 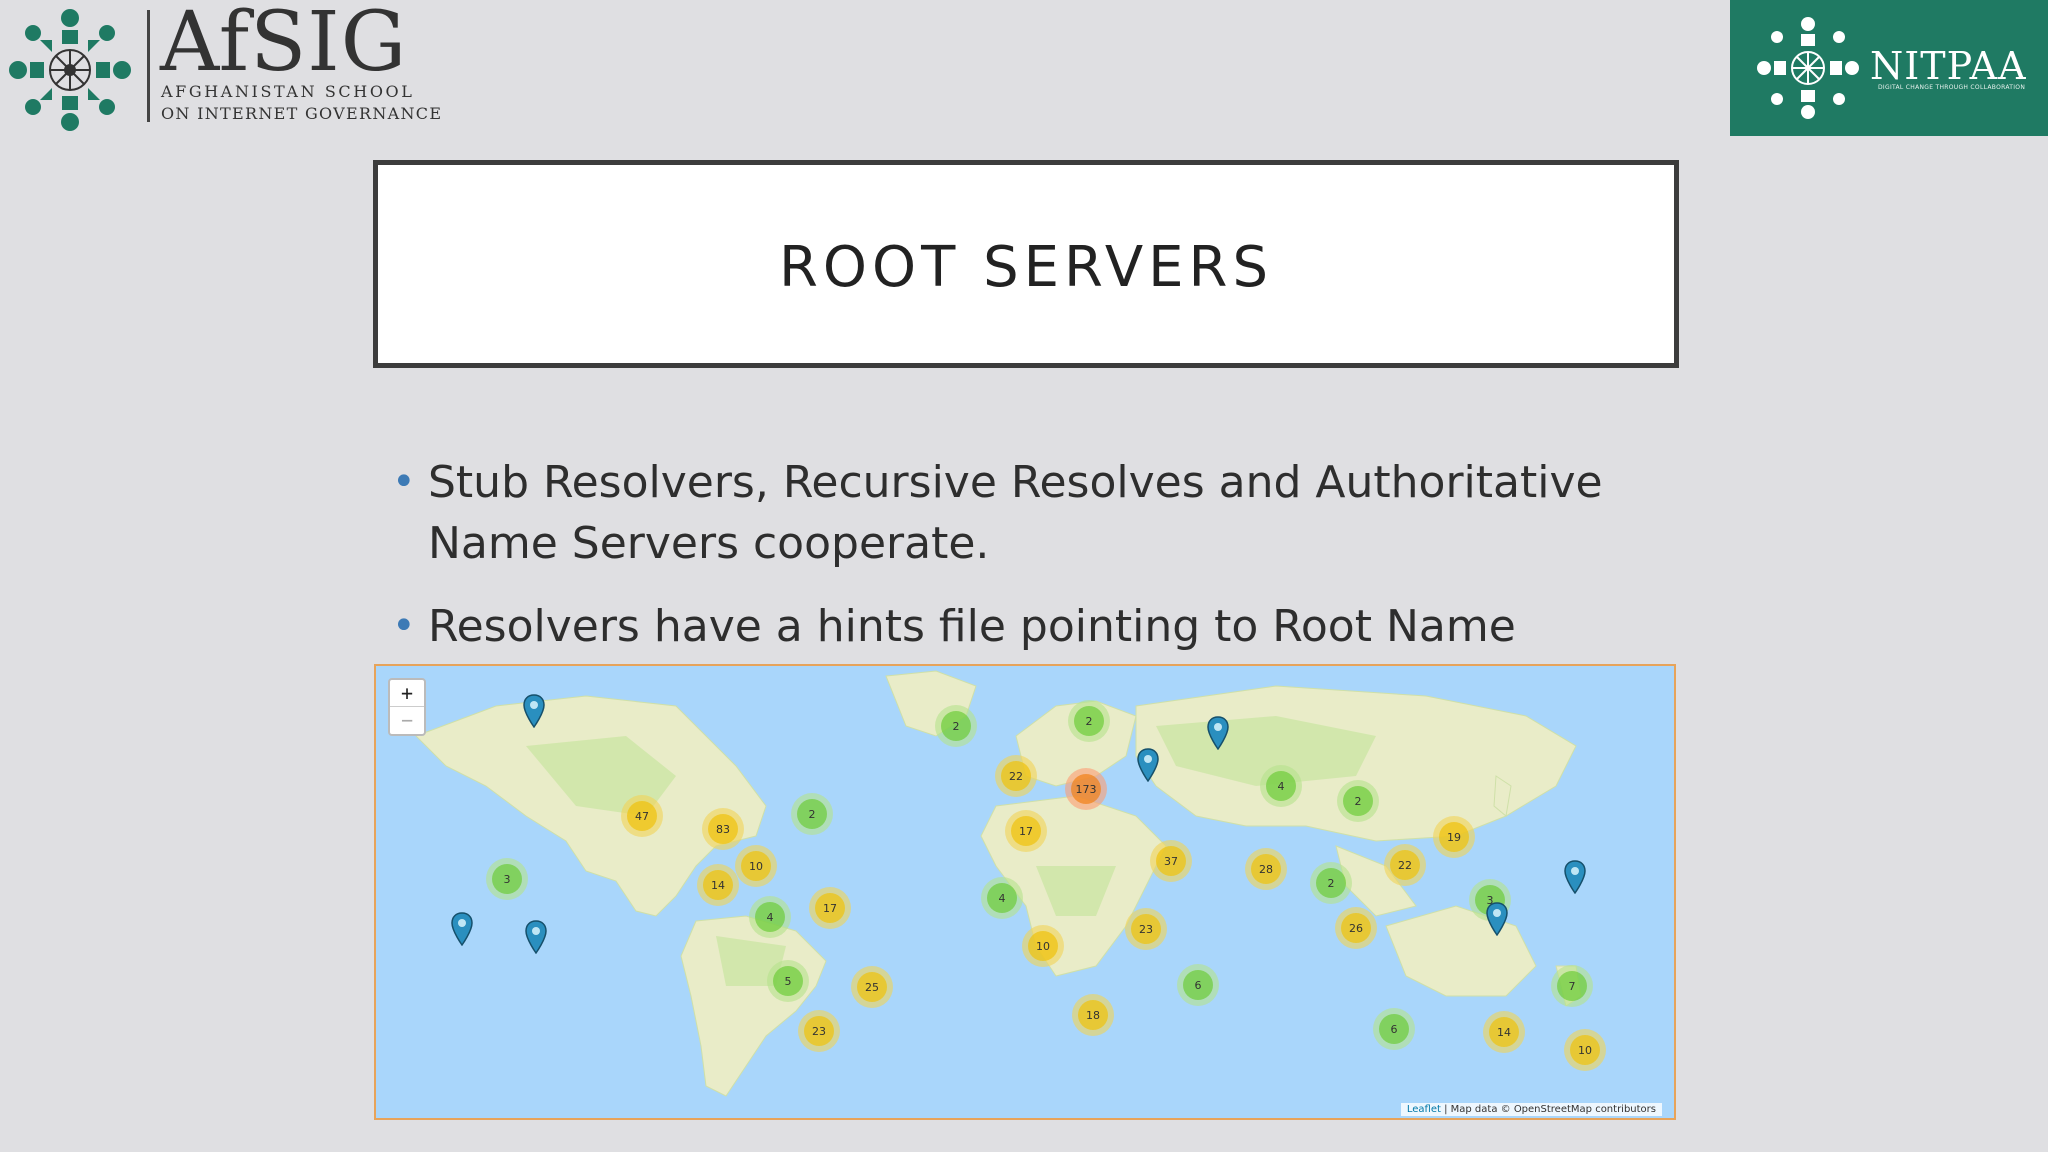 I want to click on logo-divider, so click(x=148, y=66).